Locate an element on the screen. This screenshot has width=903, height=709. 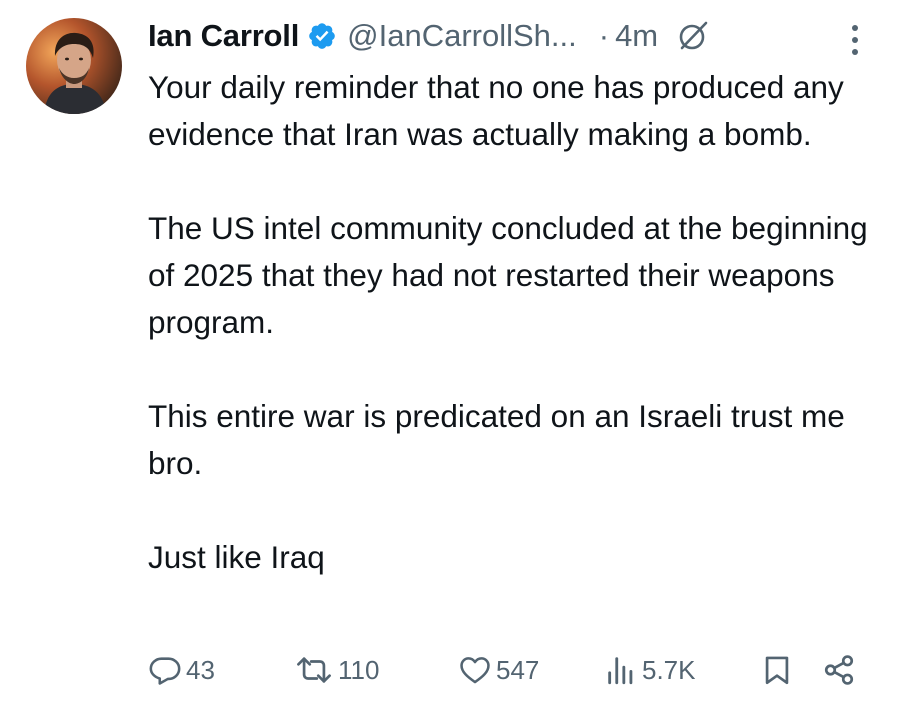
grok-icon is located at coordinates (693, 36).